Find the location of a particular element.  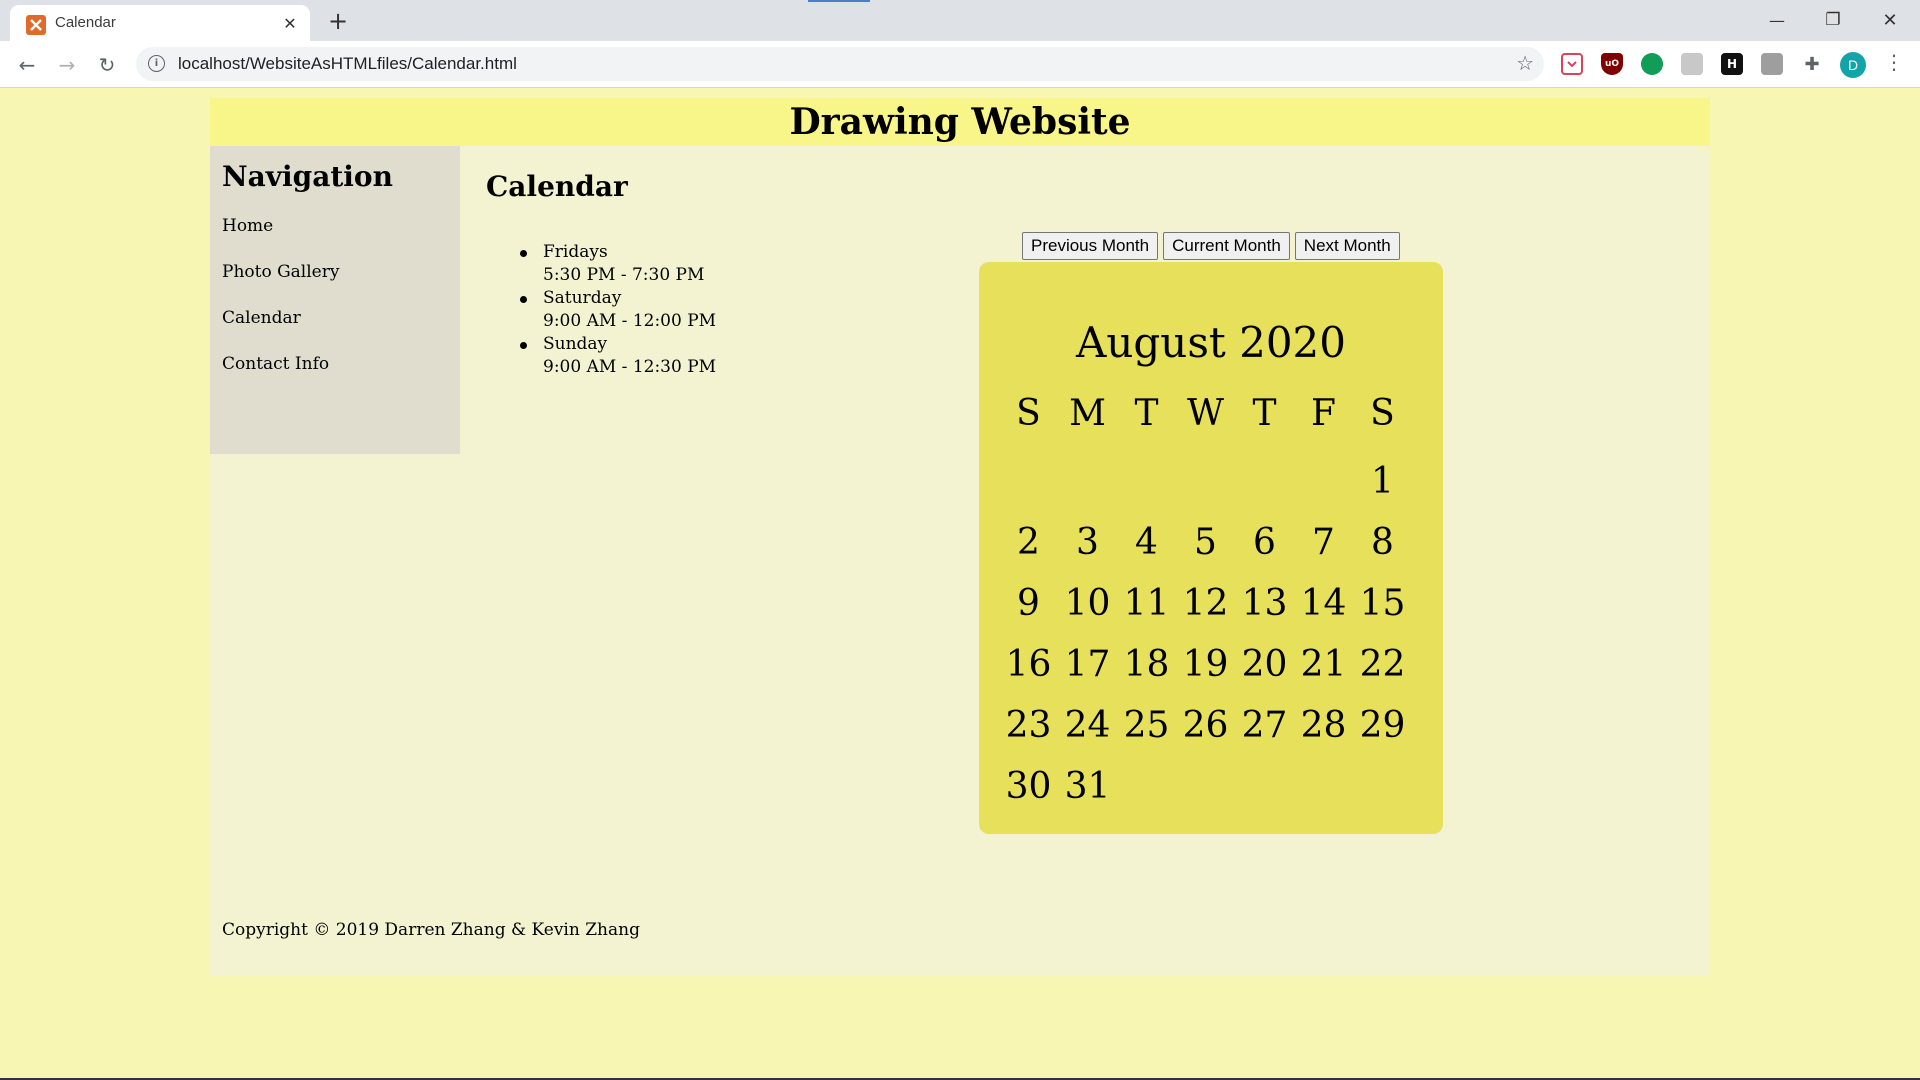

calendar-day: 14 is located at coordinates (1323, 603).